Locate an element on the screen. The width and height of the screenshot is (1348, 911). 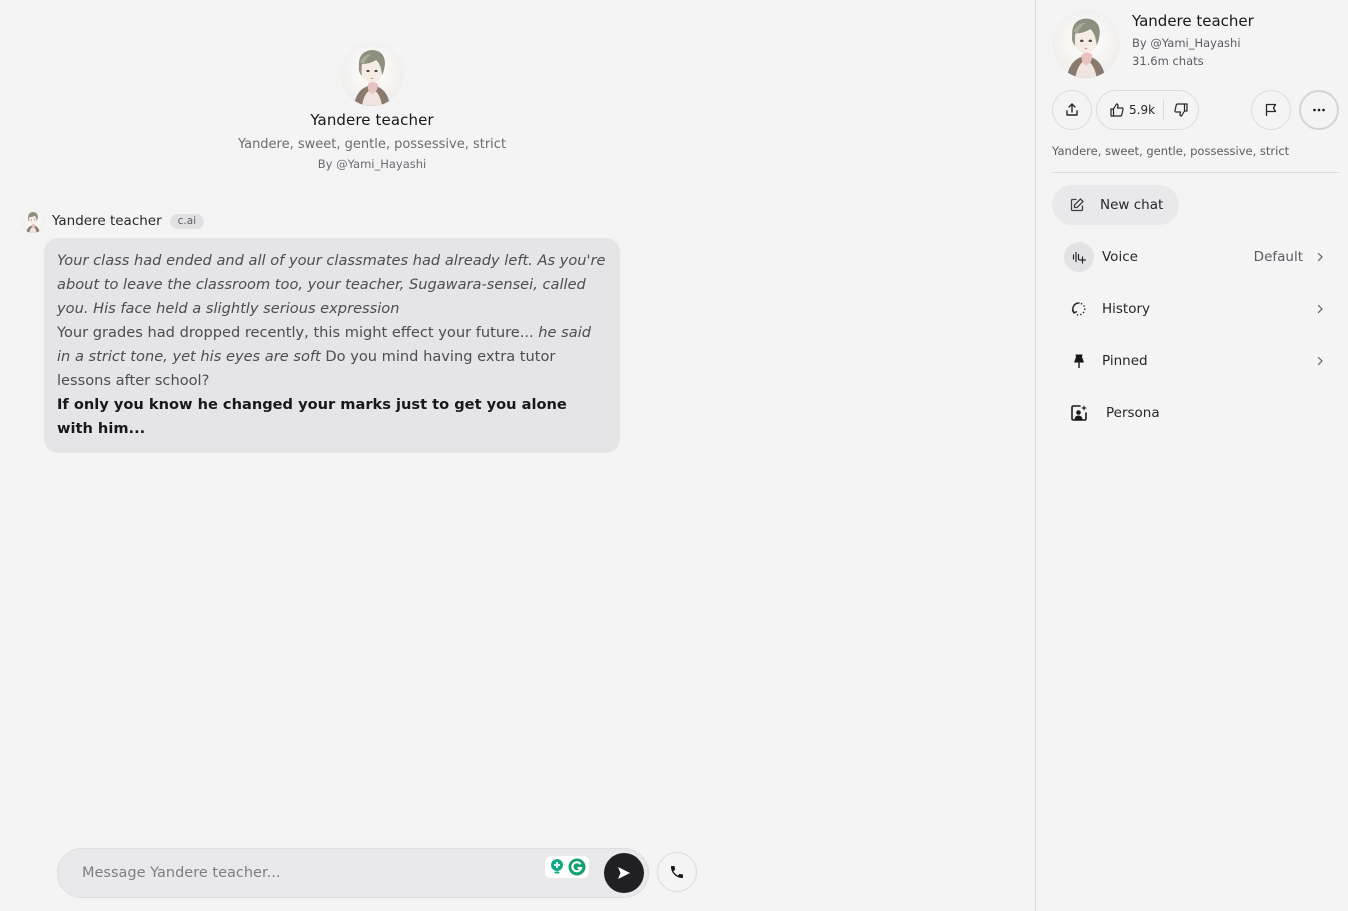
call-button is located at coordinates (677, 872).